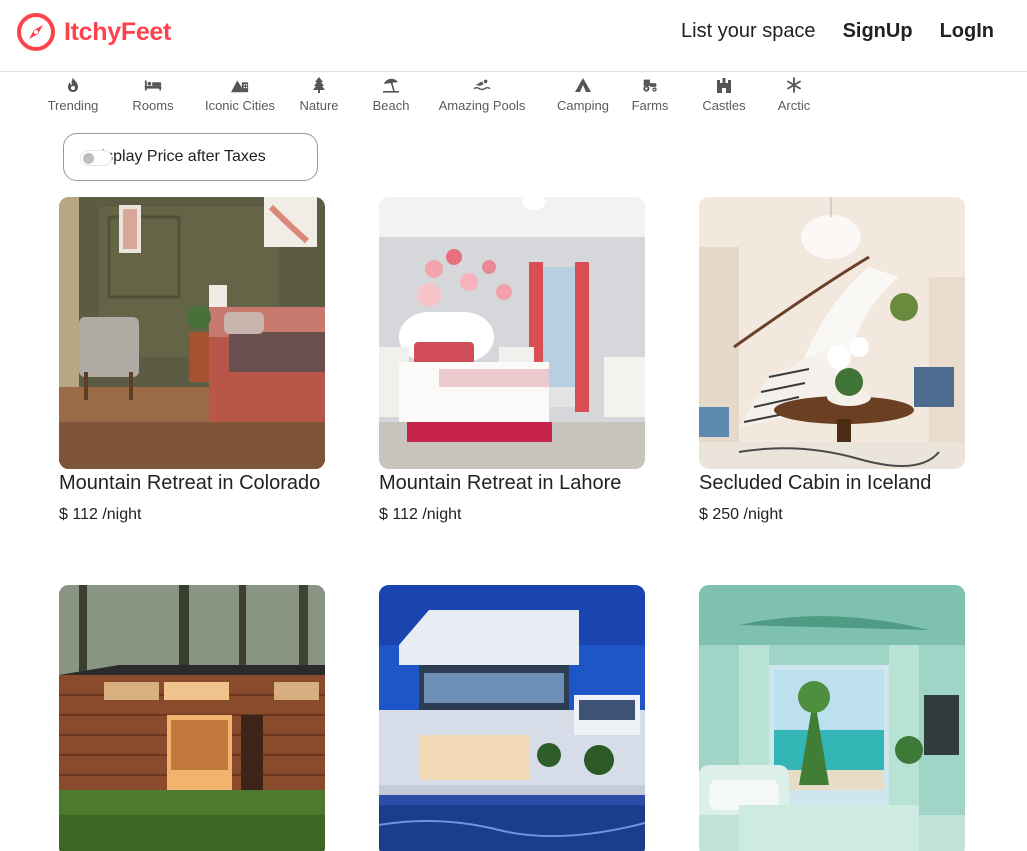 This screenshot has height=851, width=1027. I want to click on tractor-icon, so click(650, 85).